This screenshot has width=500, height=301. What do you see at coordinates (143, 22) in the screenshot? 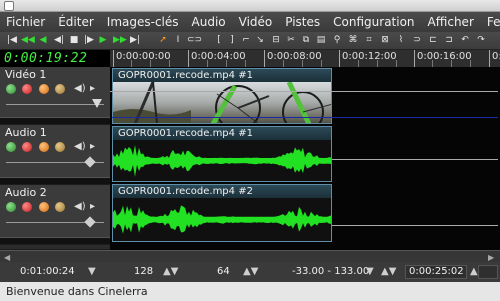
I see `menu-images-cles: Images-clés` at bounding box center [143, 22].